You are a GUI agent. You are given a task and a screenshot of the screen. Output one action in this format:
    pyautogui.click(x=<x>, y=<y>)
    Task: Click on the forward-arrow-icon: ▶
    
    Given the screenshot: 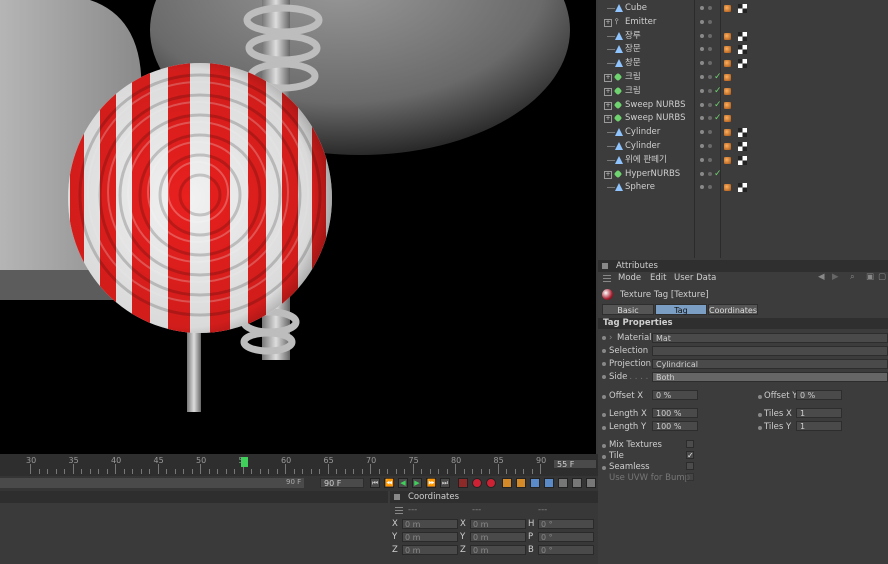 What is the action you would take?
    pyautogui.click(x=835, y=277)
    